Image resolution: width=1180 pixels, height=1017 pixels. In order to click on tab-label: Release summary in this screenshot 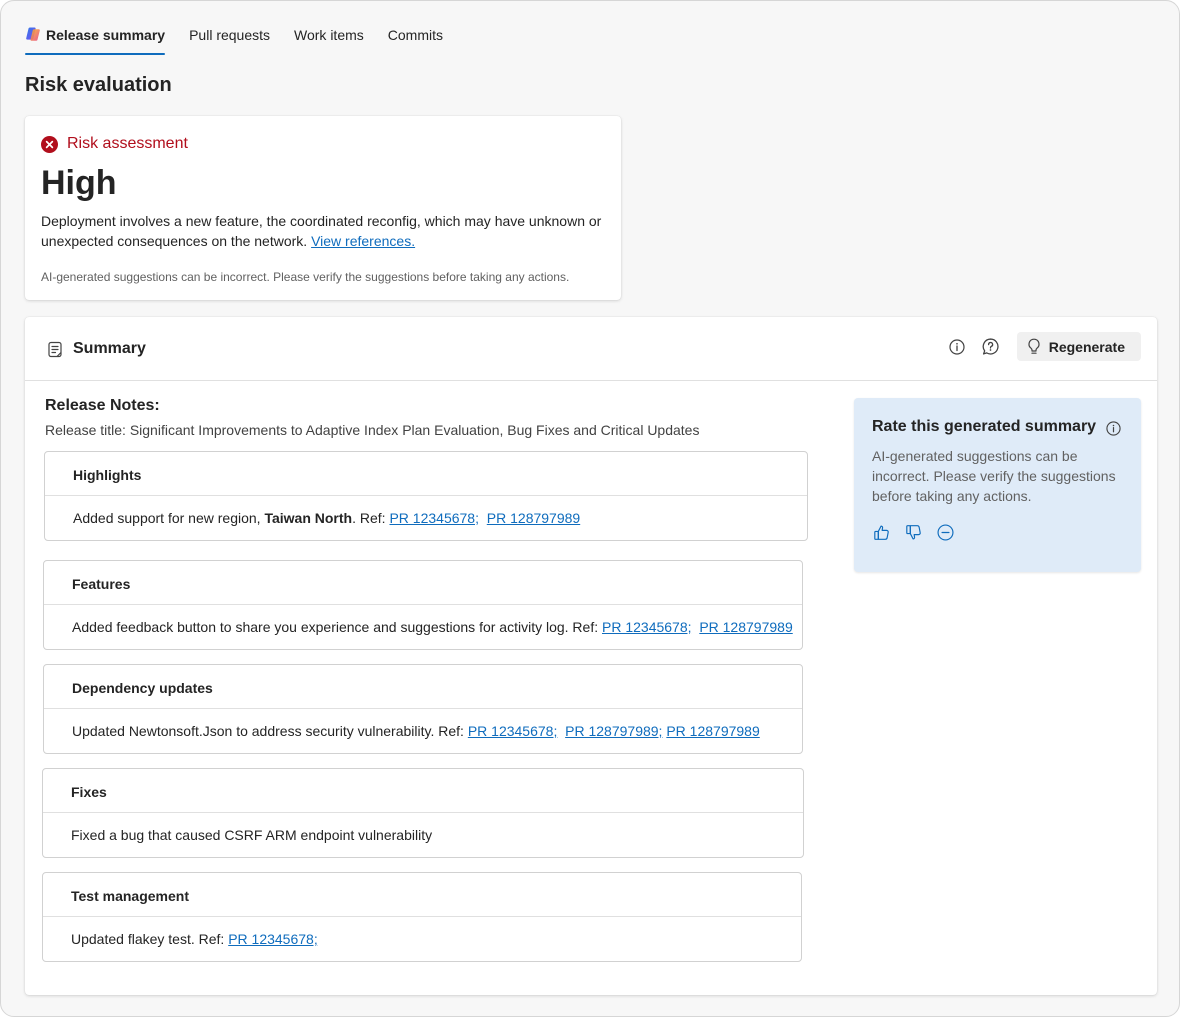, I will do `click(106, 35)`.